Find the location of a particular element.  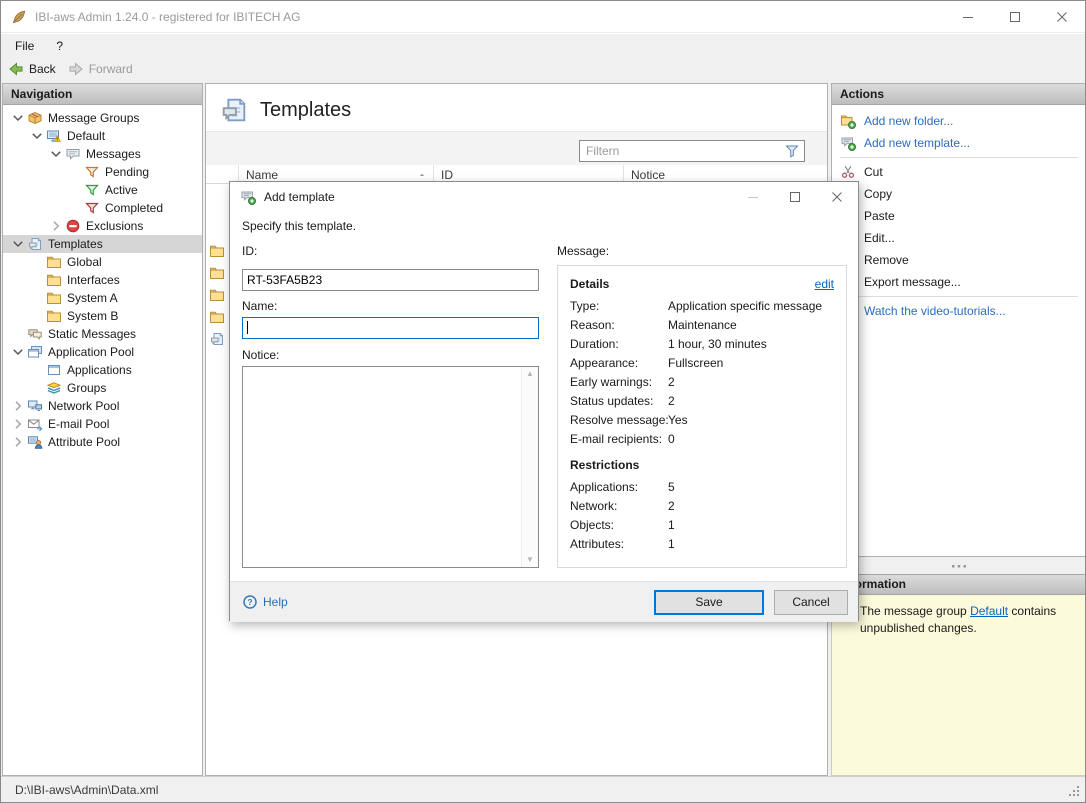

detail-label: Applications: is located at coordinates (604, 487).